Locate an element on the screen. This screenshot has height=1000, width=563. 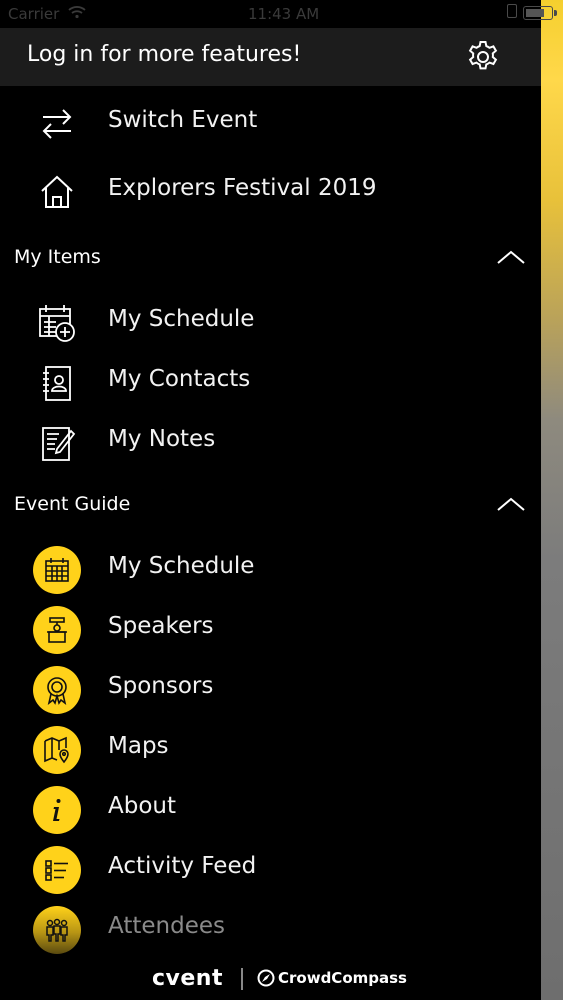
item-label: Speakers is located at coordinates (161, 626).